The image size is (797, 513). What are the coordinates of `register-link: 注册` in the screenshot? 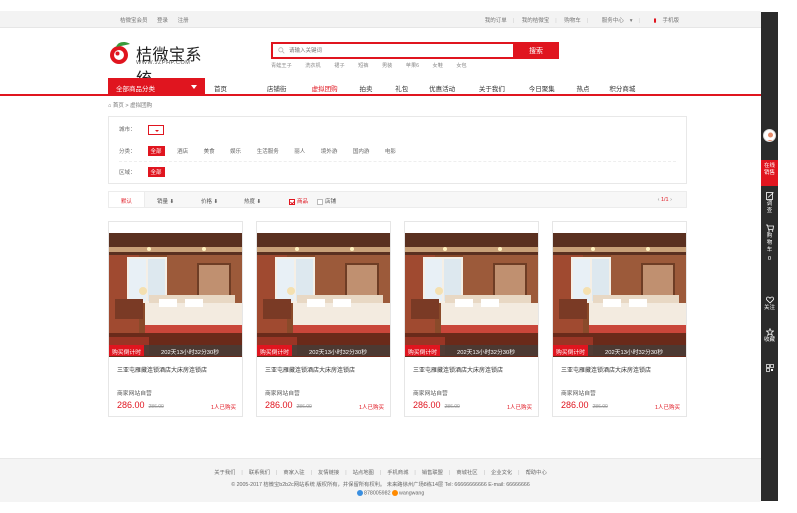 It's located at (183, 21).